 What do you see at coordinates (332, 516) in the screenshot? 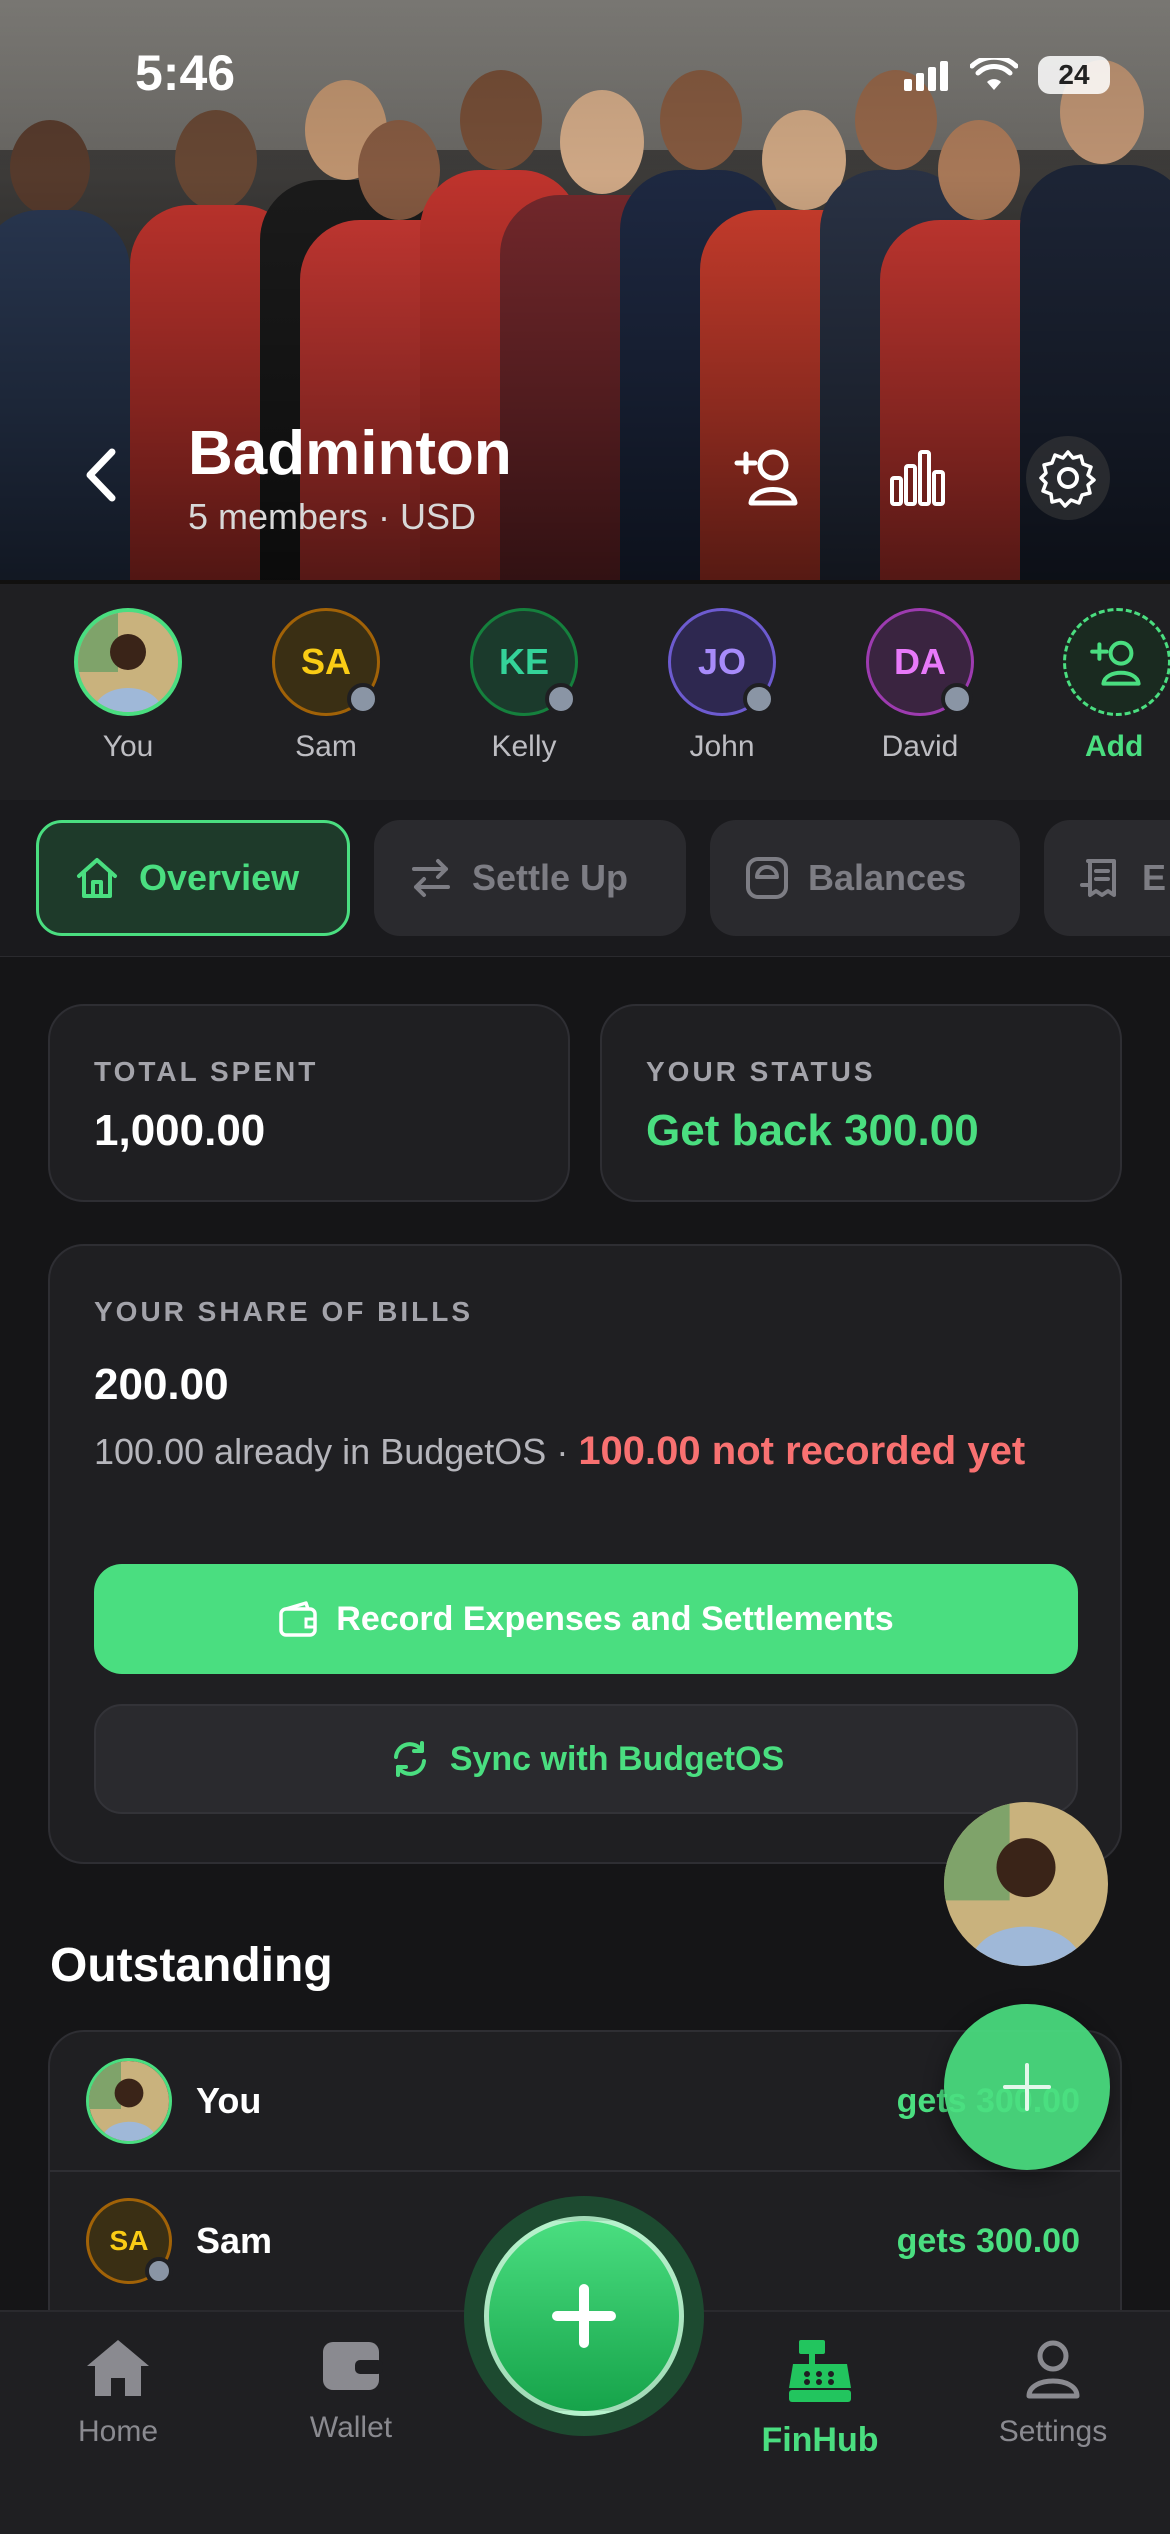
I see `group-subtitle: 5 members · USD` at bounding box center [332, 516].